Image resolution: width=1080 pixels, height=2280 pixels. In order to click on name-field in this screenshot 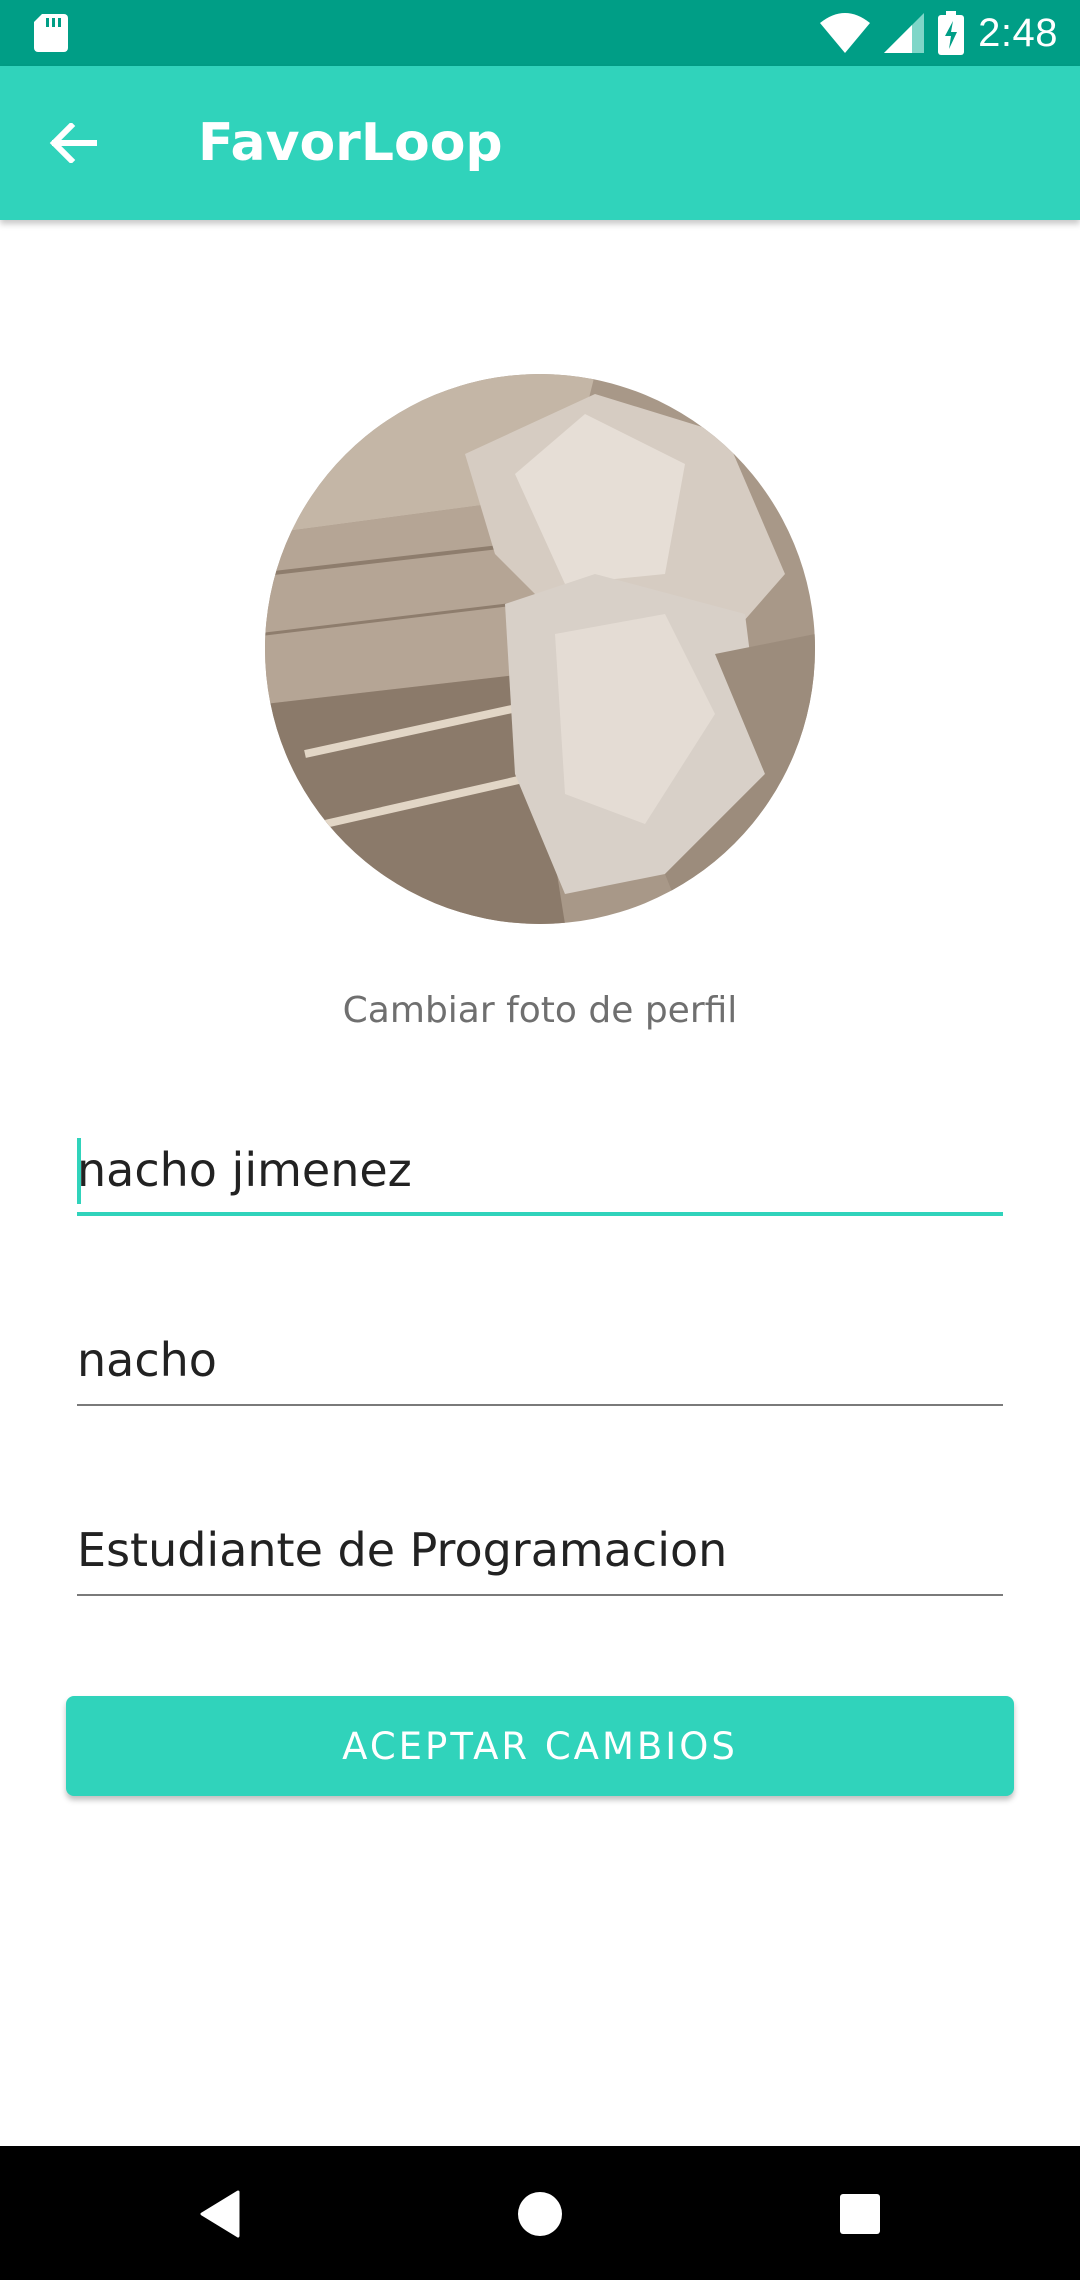, I will do `click(540, 1173)`.